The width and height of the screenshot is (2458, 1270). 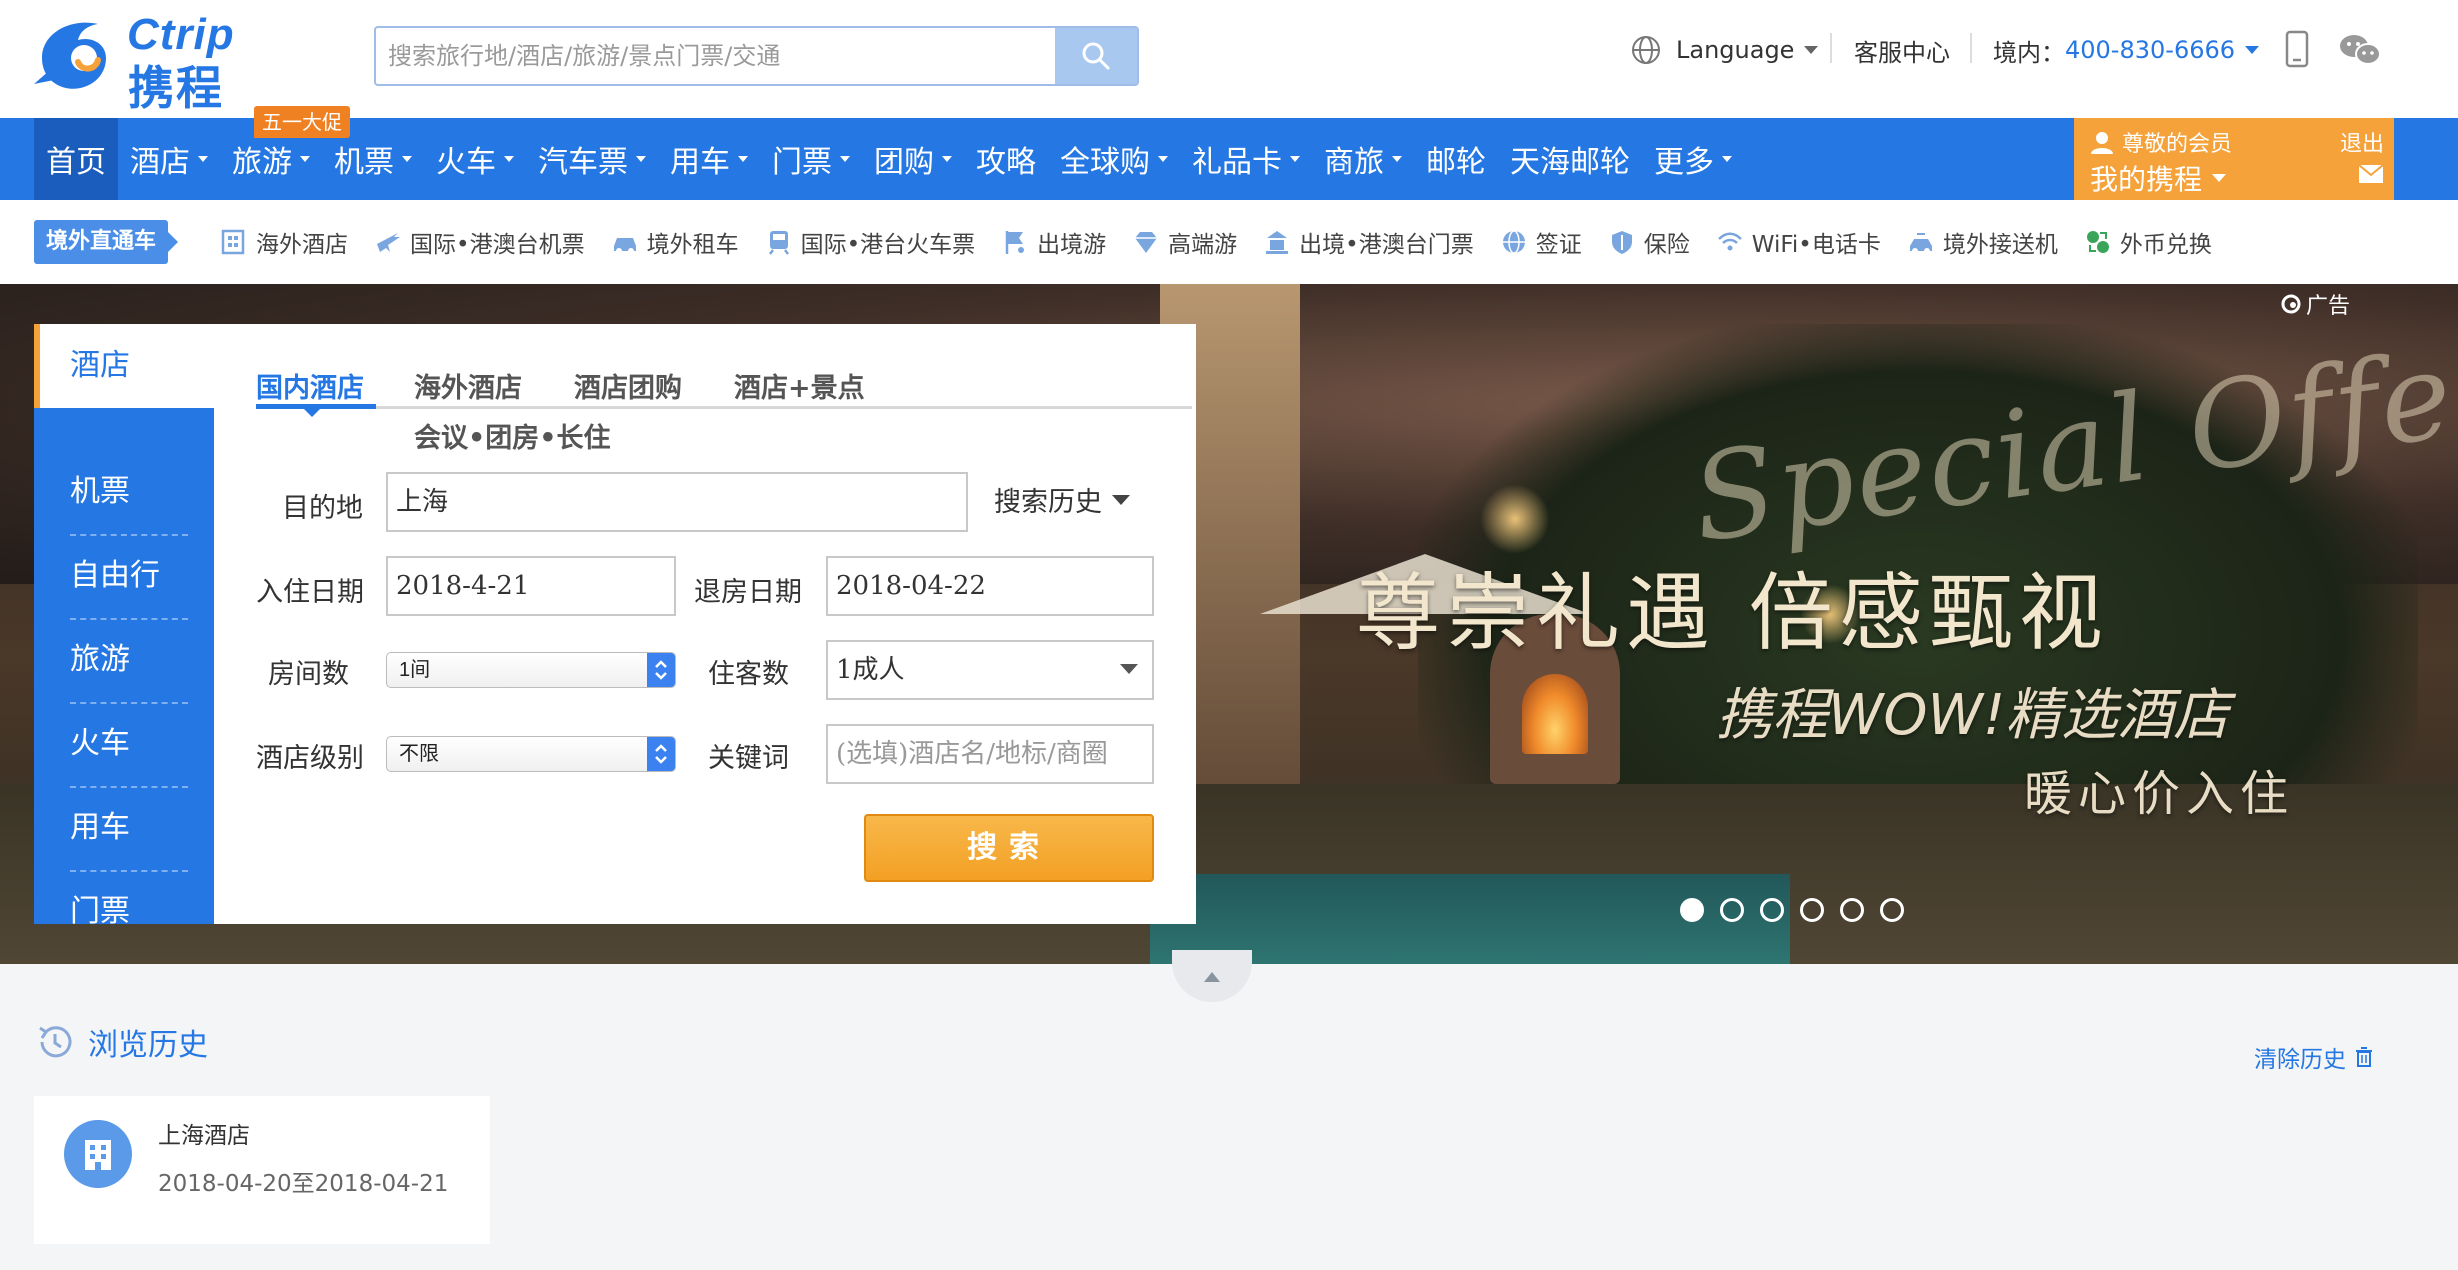 I want to click on overseas-link-6: 出境•港澳台门票, so click(x=1368, y=242).